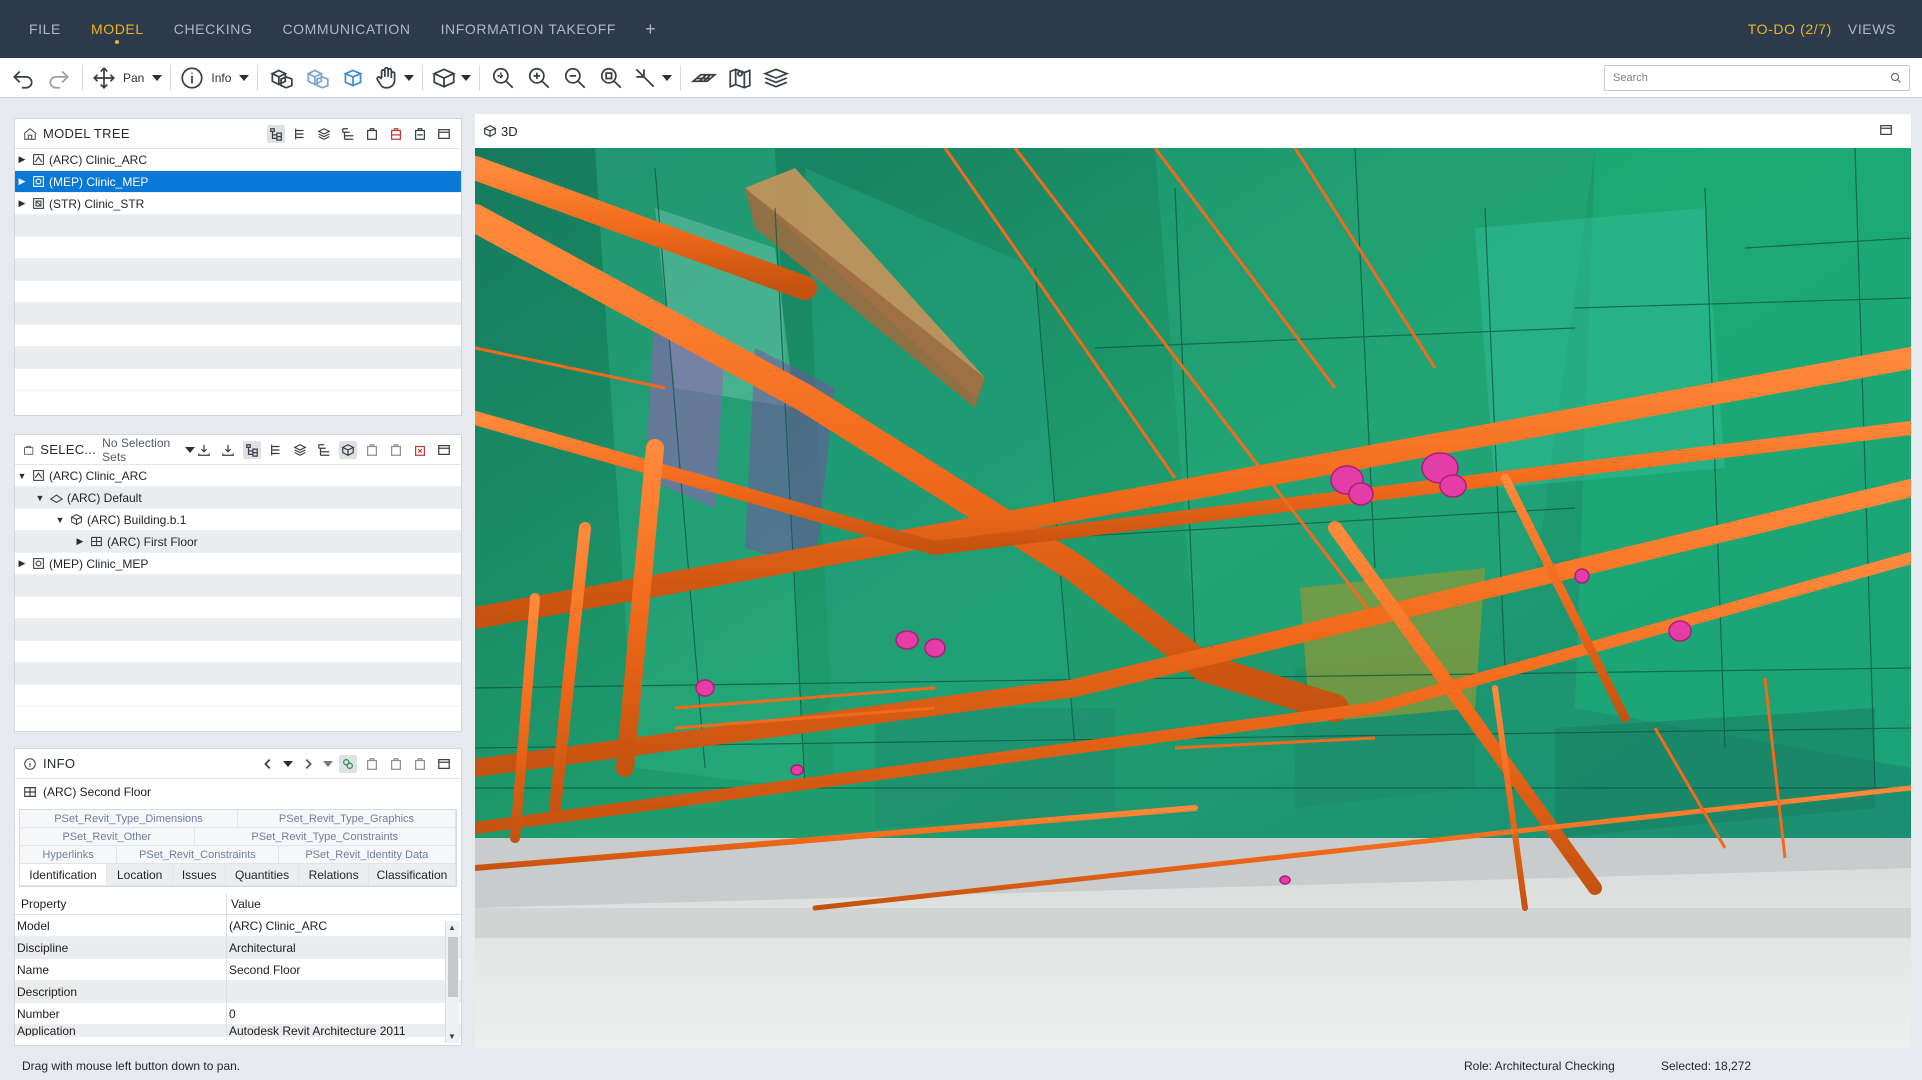 This screenshot has height=1080, width=1922. I want to click on search-field, so click(1757, 78).